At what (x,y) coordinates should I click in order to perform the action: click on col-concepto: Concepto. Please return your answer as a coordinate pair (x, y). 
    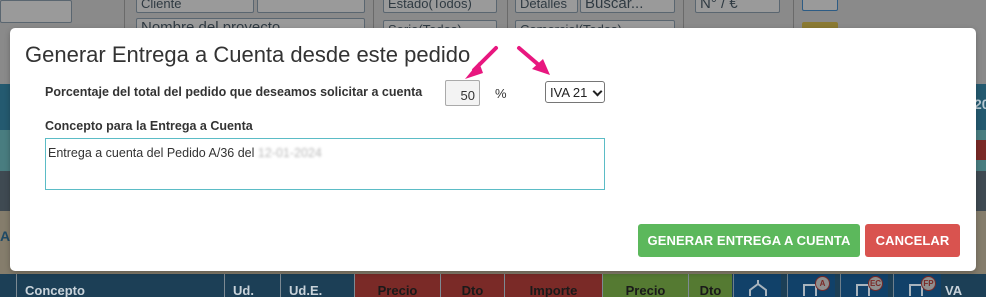
    Looking at the image, I should click on (120, 285).